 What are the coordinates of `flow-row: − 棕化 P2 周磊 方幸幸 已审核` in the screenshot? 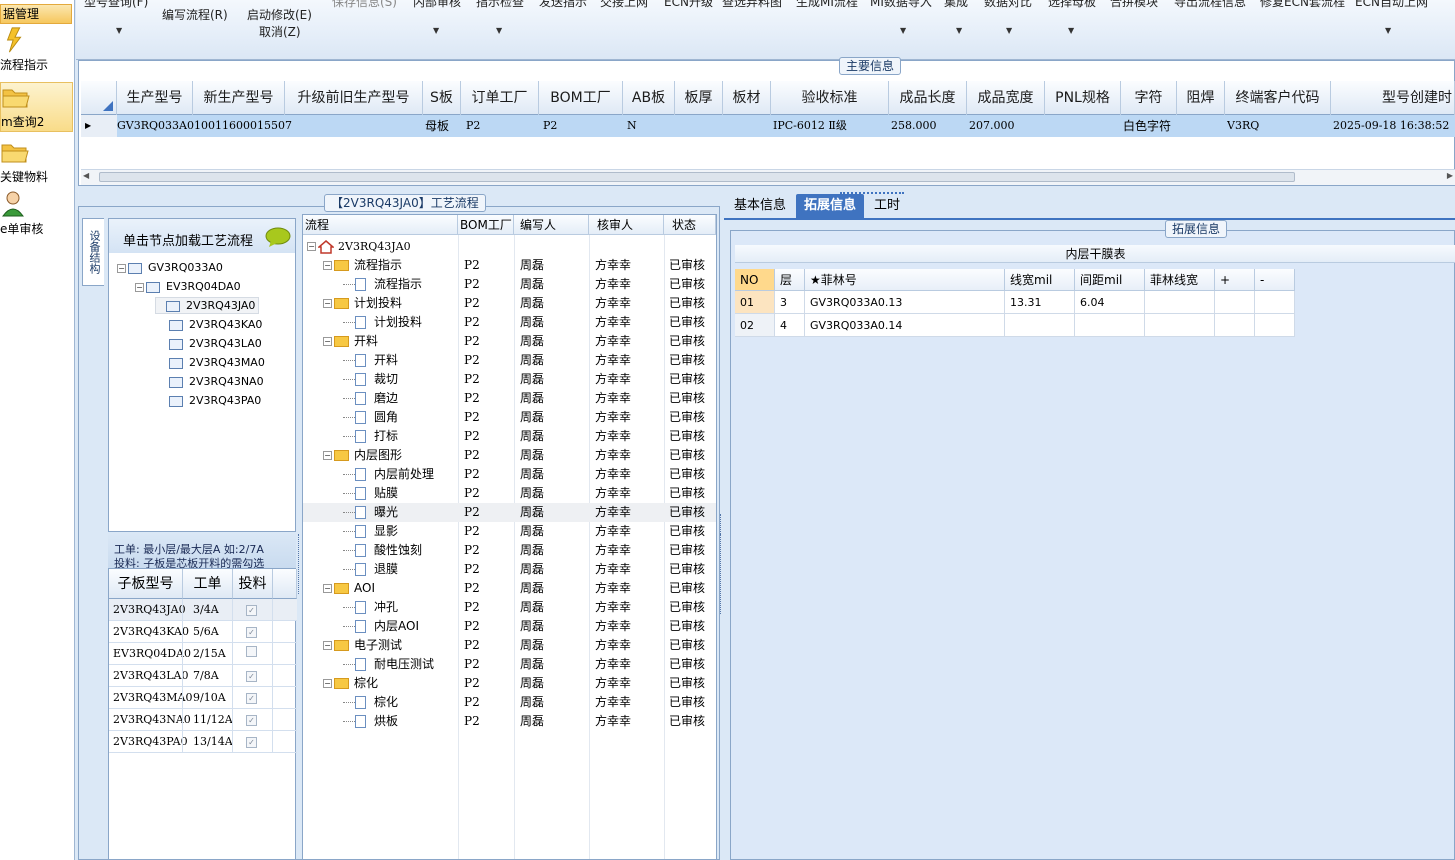 It's located at (509, 683).